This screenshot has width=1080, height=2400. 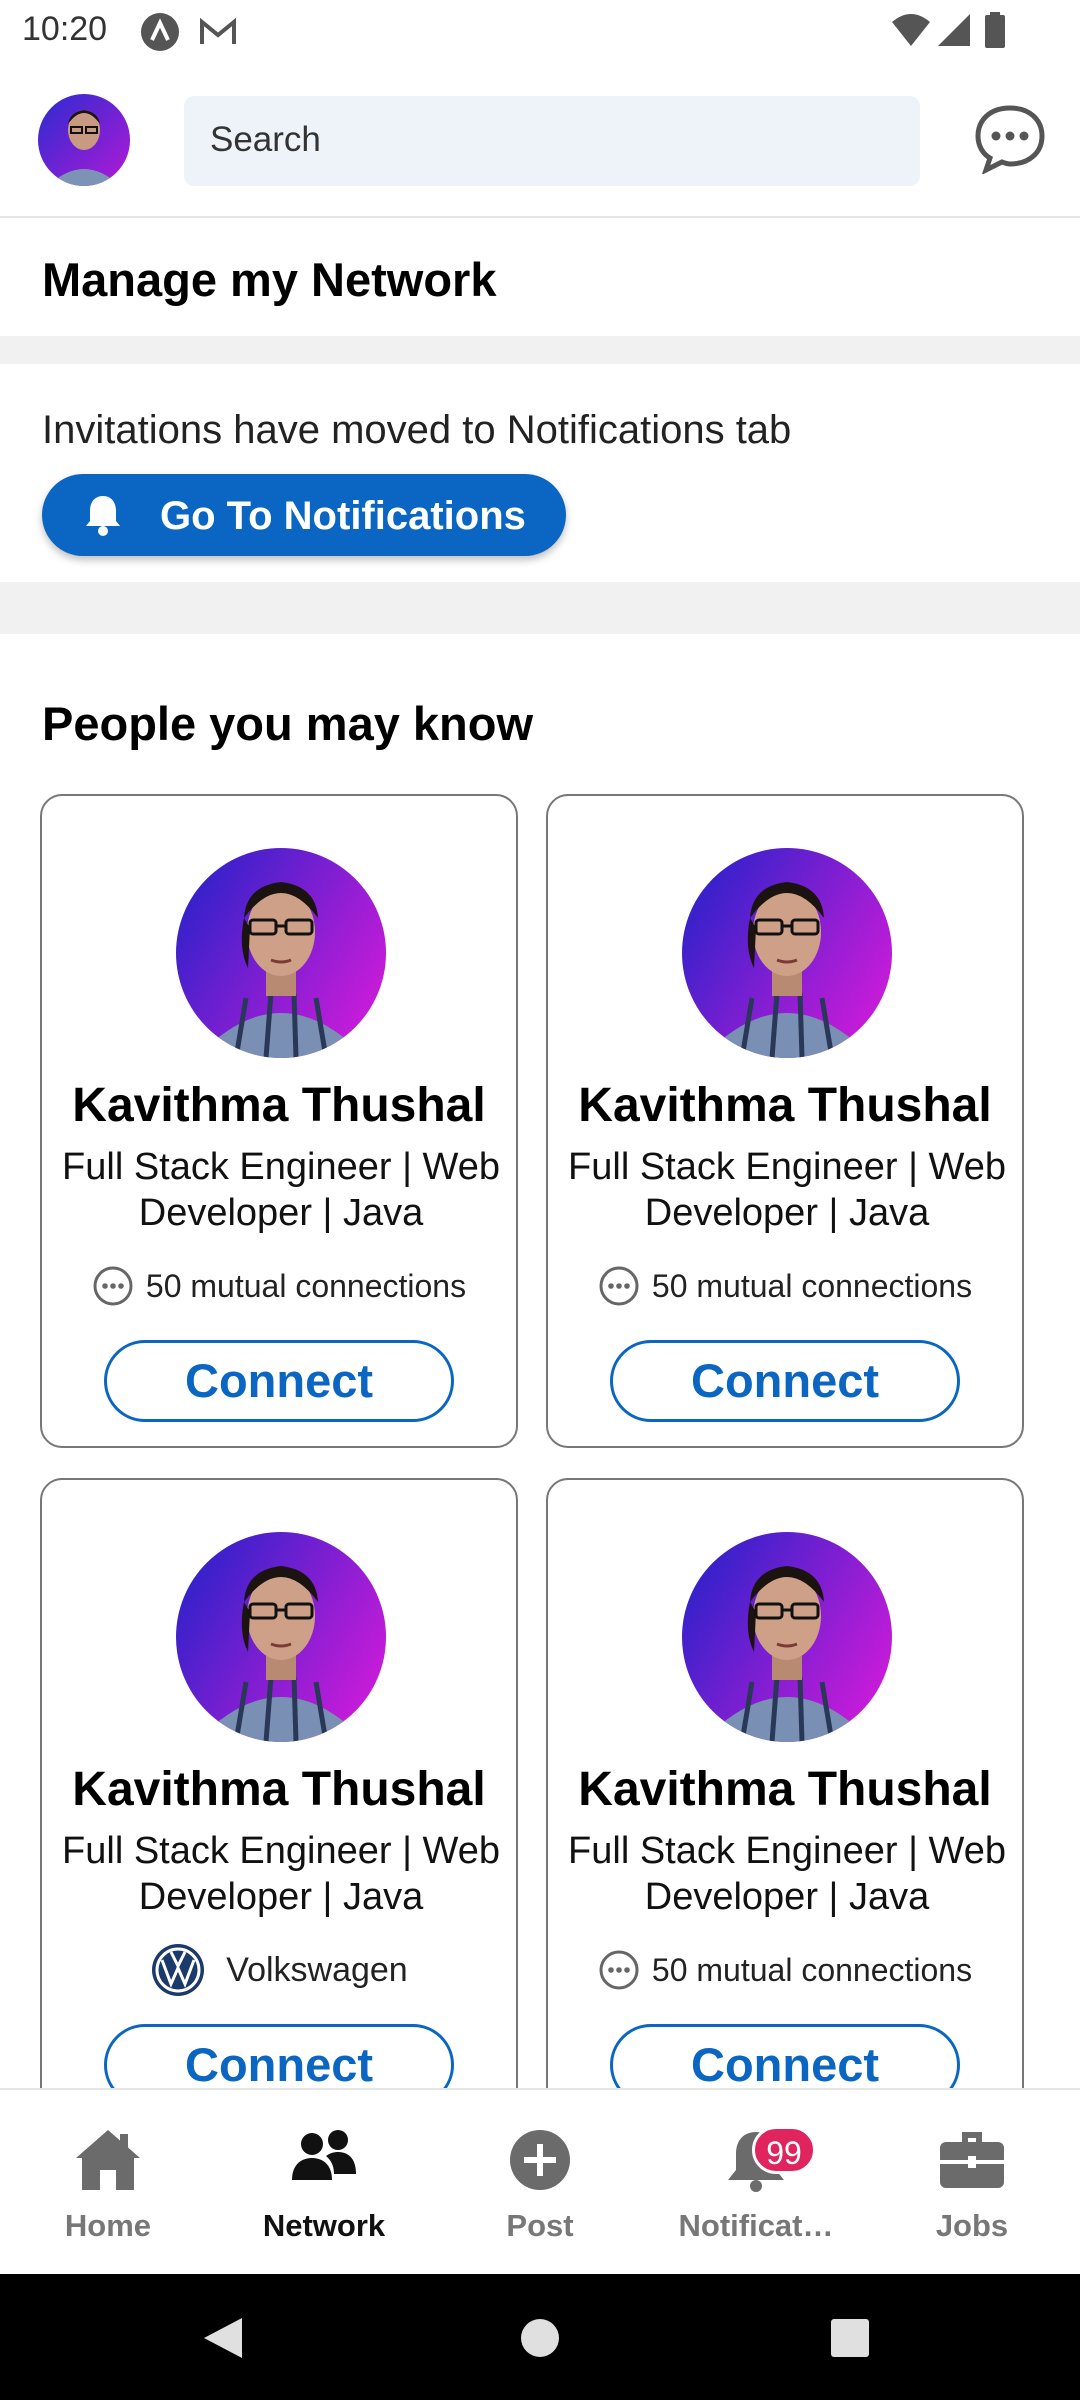 What do you see at coordinates (178, 1970) in the screenshot?
I see `volkswagen-logo-icon` at bounding box center [178, 1970].